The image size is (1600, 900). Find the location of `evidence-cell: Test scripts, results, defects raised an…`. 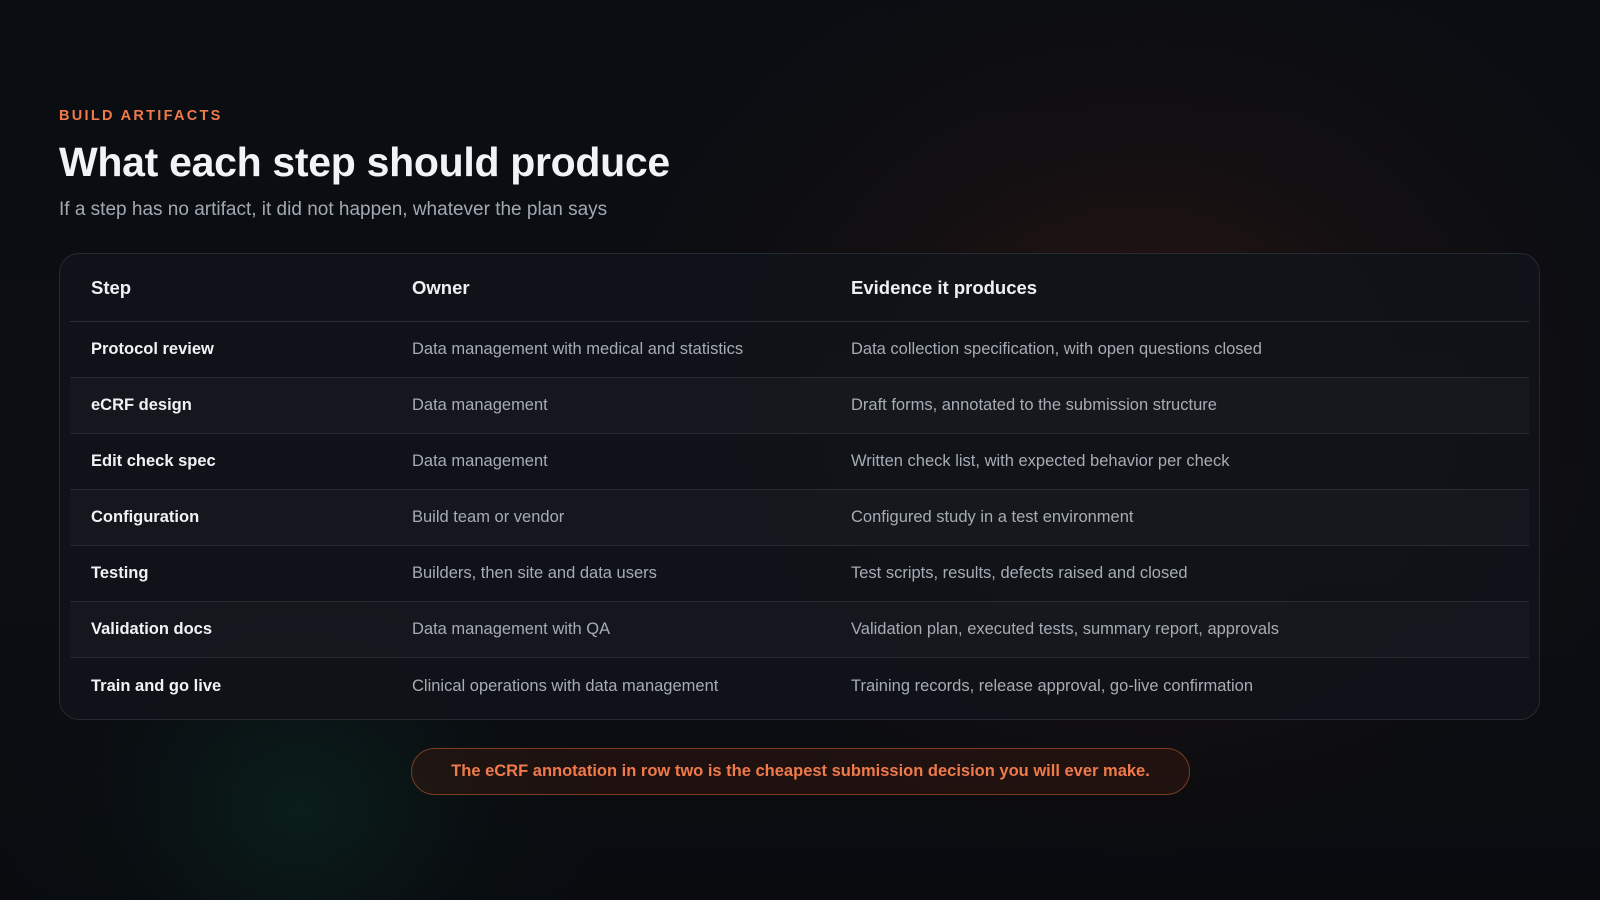

evidence-cell: Test scripts, results, defects raised an… is located at coordinates (1179, 573).